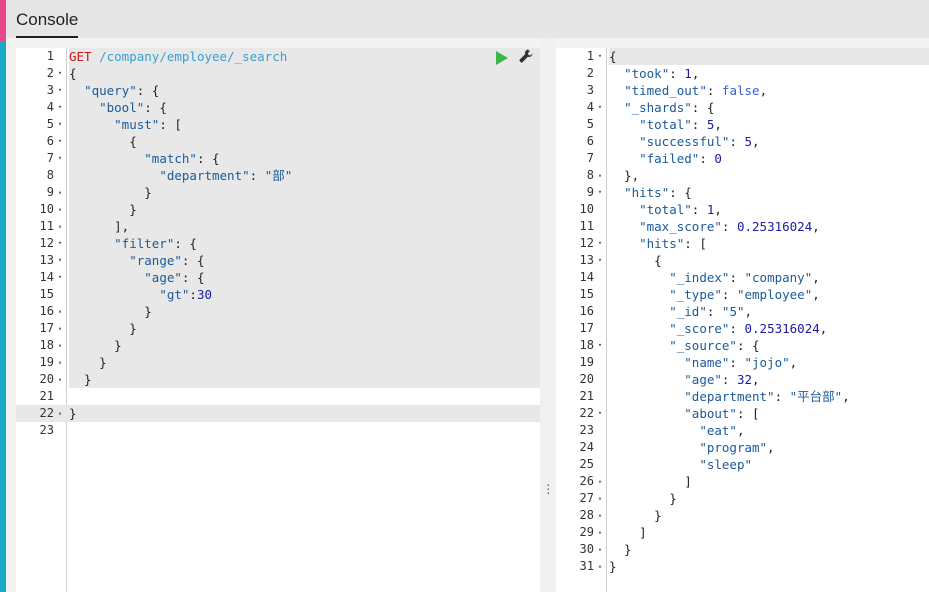 The height and width of the screenshot is (592, 929). I want to click on code-line: 1 GET /company/employee/_search, so click(278, 56).